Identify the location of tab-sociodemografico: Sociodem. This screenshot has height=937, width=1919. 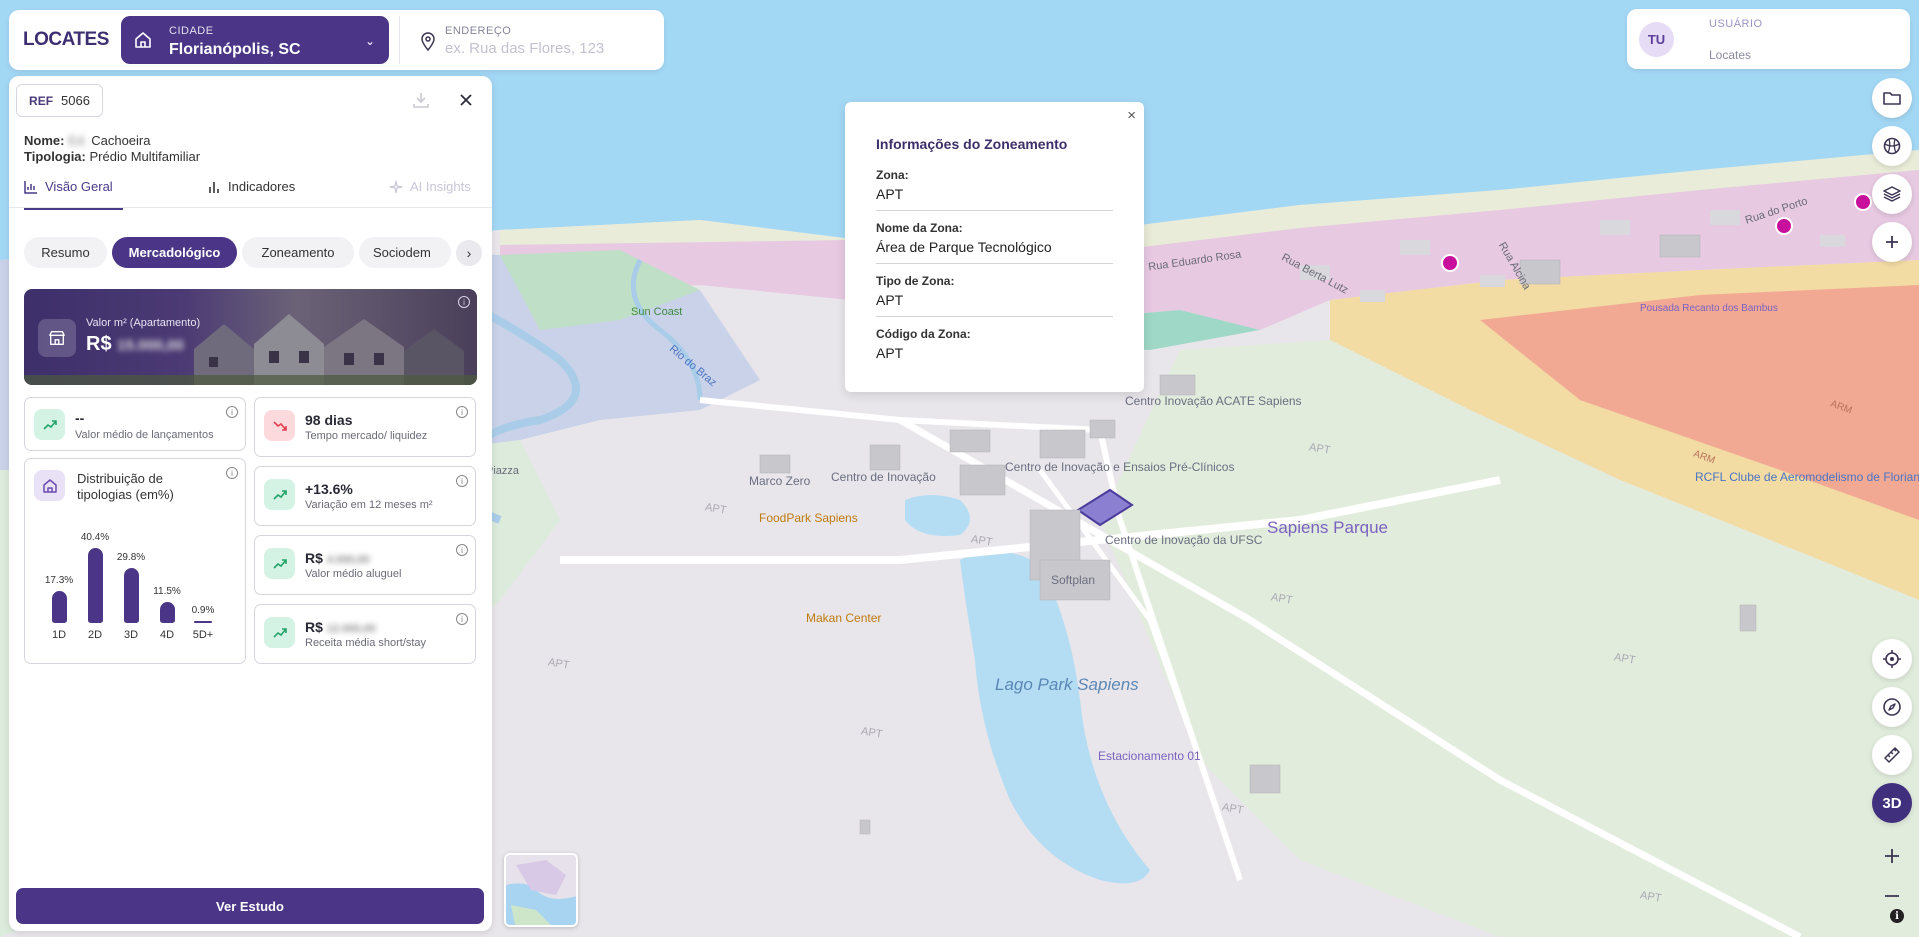
(405, 252).